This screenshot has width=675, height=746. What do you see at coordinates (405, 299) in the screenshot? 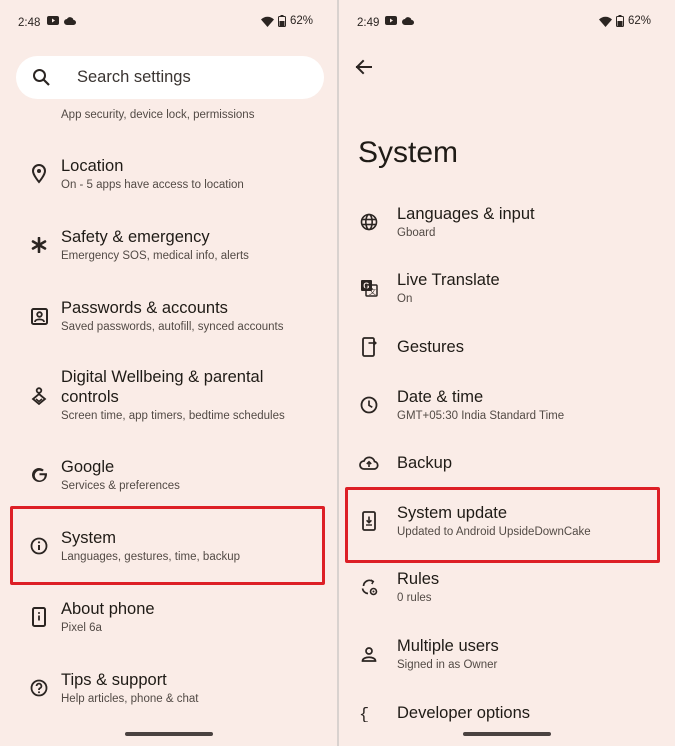
I see `item-subtitle: On` at bounding box center [405, 299].